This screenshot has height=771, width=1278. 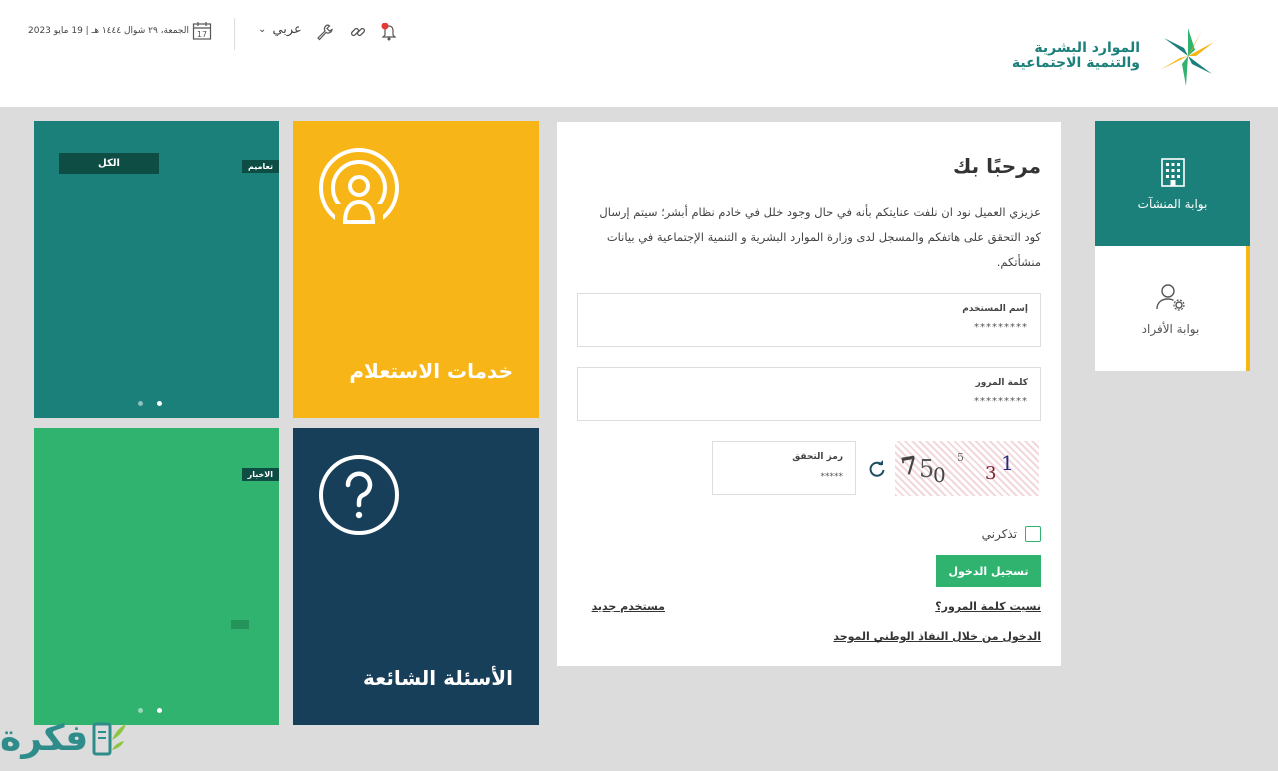 What do you see at coordinates (325, 32) in the screenshot?
I see `wrench-icon` at bounding box center [325, 32].